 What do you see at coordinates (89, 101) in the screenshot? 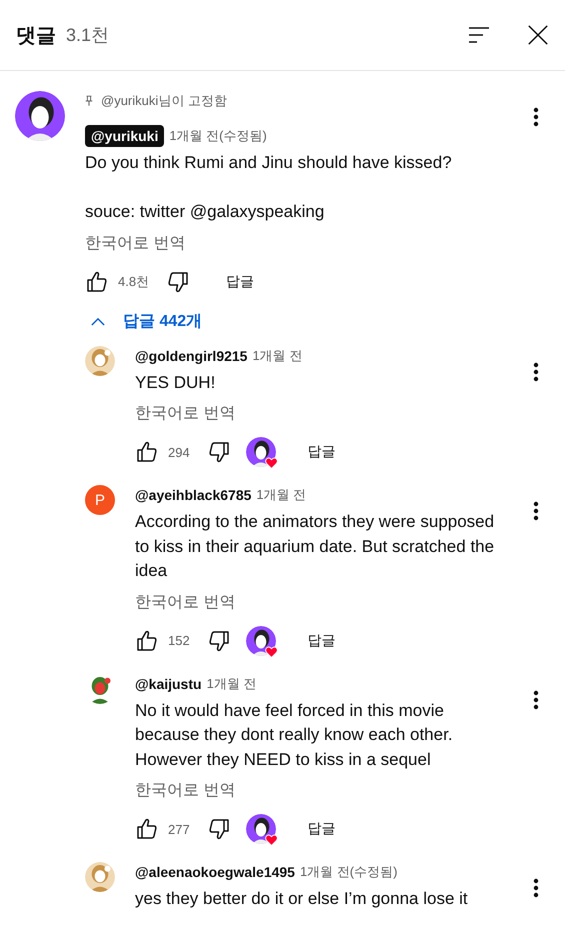
I see `pin-icon` at bounding box center [89, 101].